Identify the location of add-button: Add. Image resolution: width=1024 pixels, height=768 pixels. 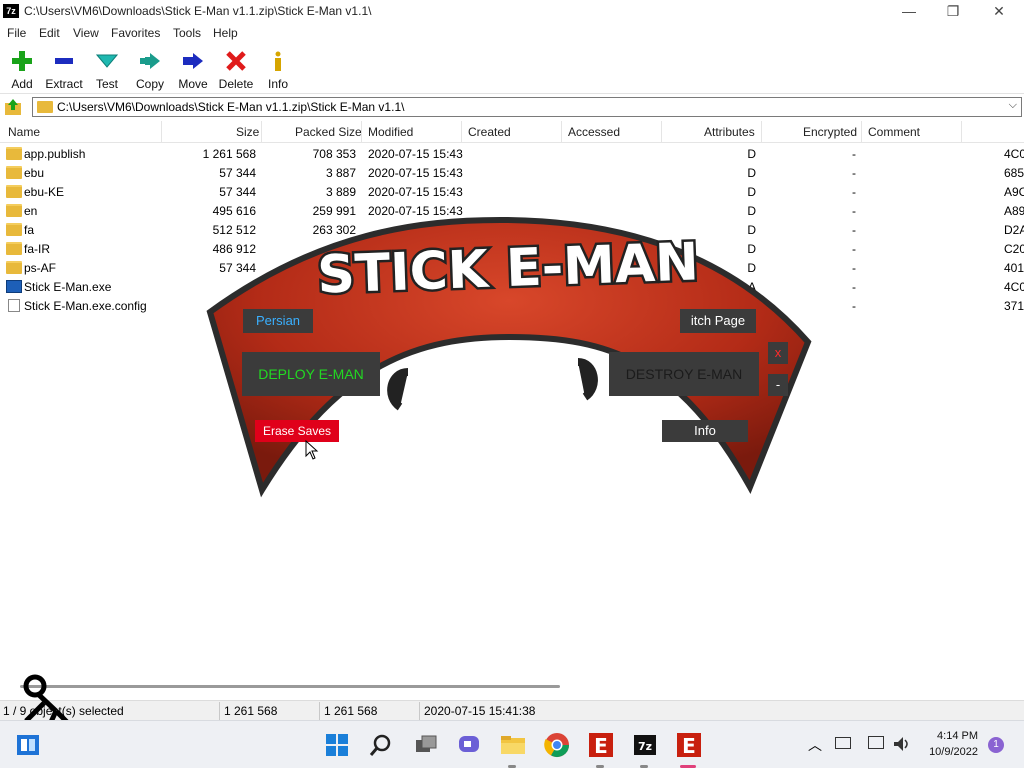
(22, 70).